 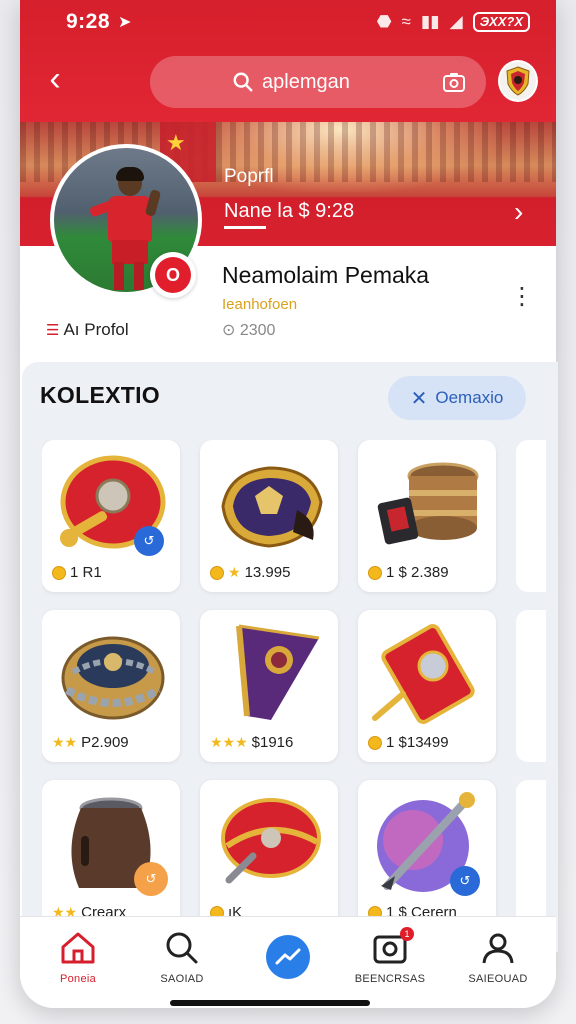 I want to click on nav-home: Poneia, so click(x=78, y=958).